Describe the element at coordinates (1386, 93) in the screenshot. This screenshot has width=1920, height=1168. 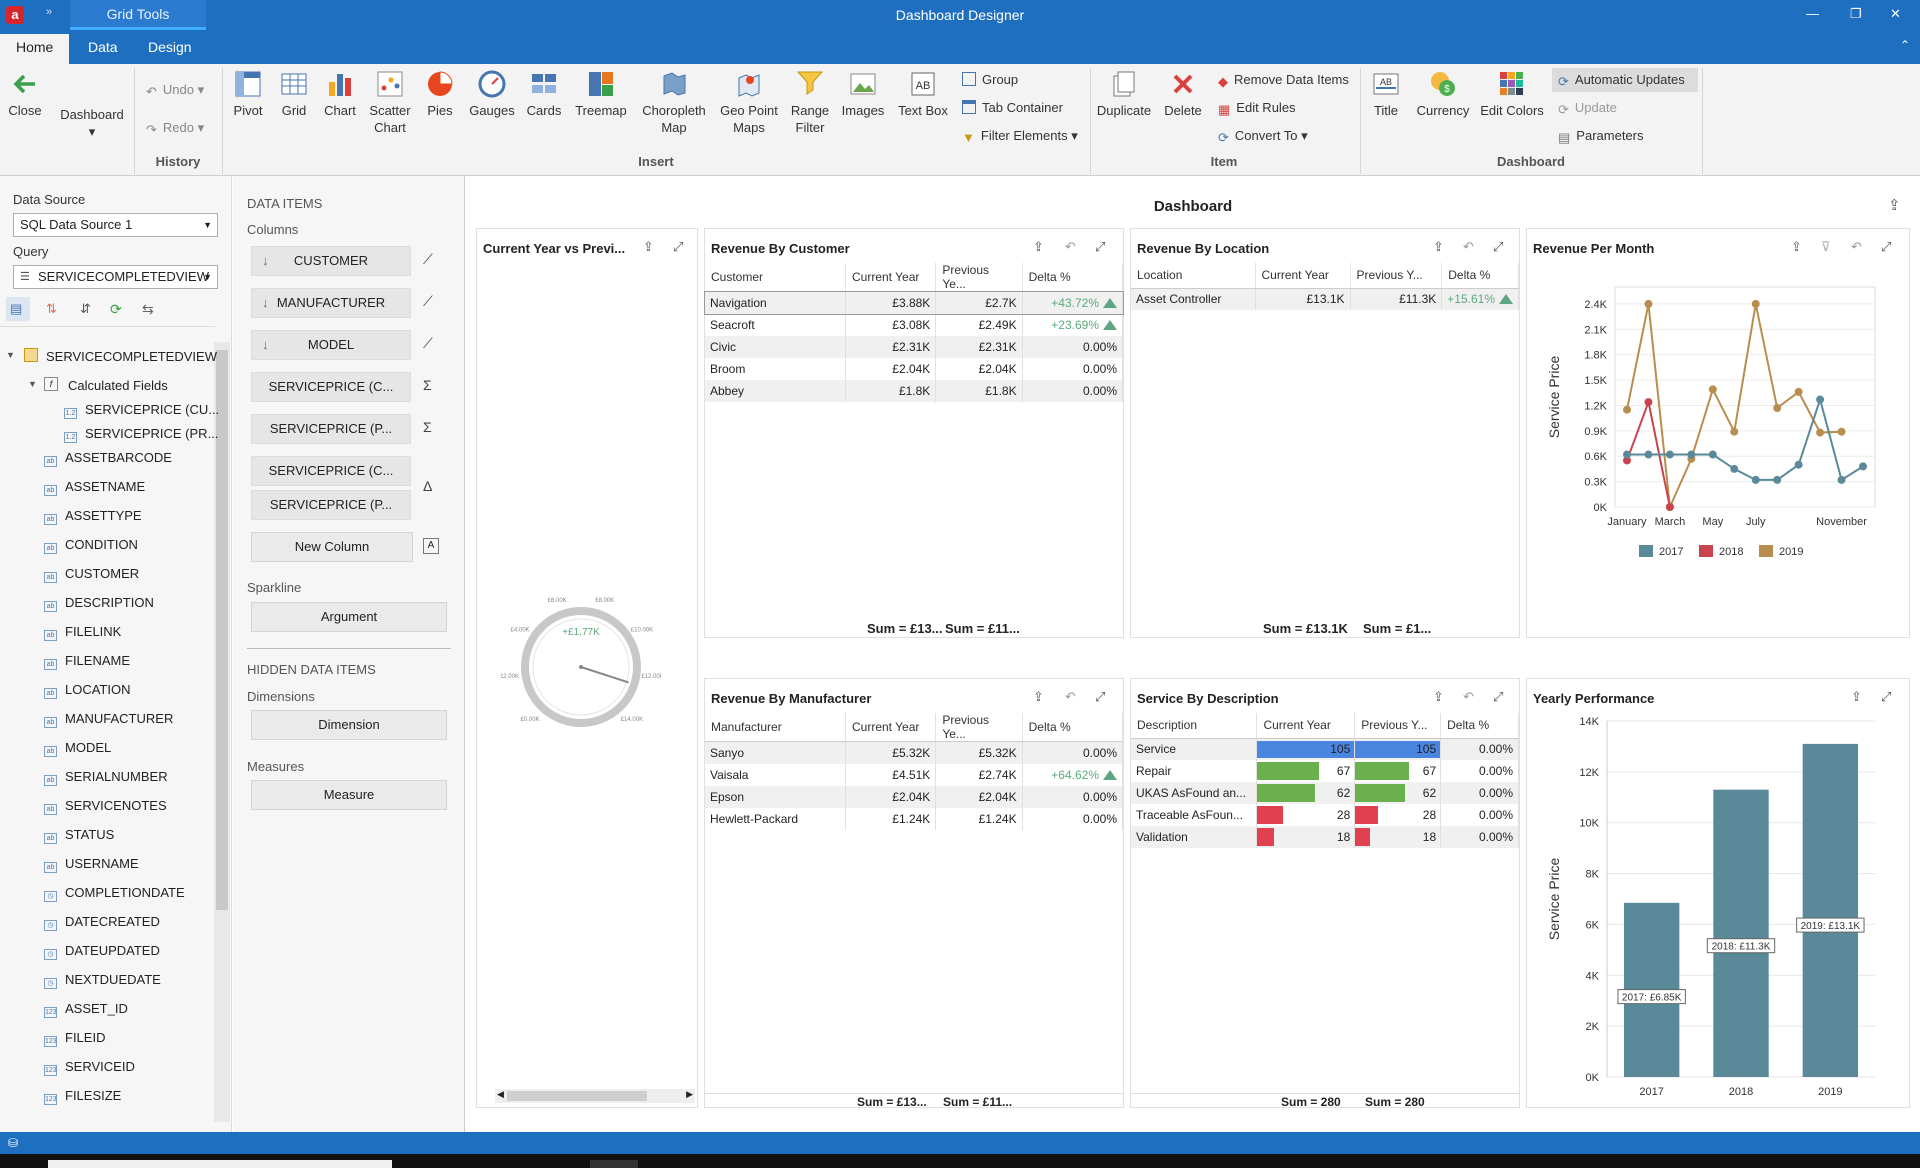
I see `title-button: AB Title` at that location.